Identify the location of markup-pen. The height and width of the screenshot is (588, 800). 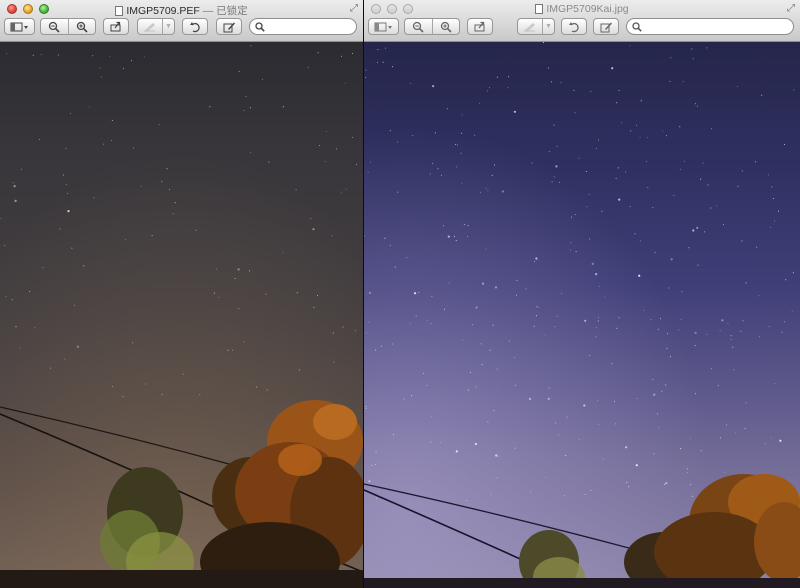
(530, 26).